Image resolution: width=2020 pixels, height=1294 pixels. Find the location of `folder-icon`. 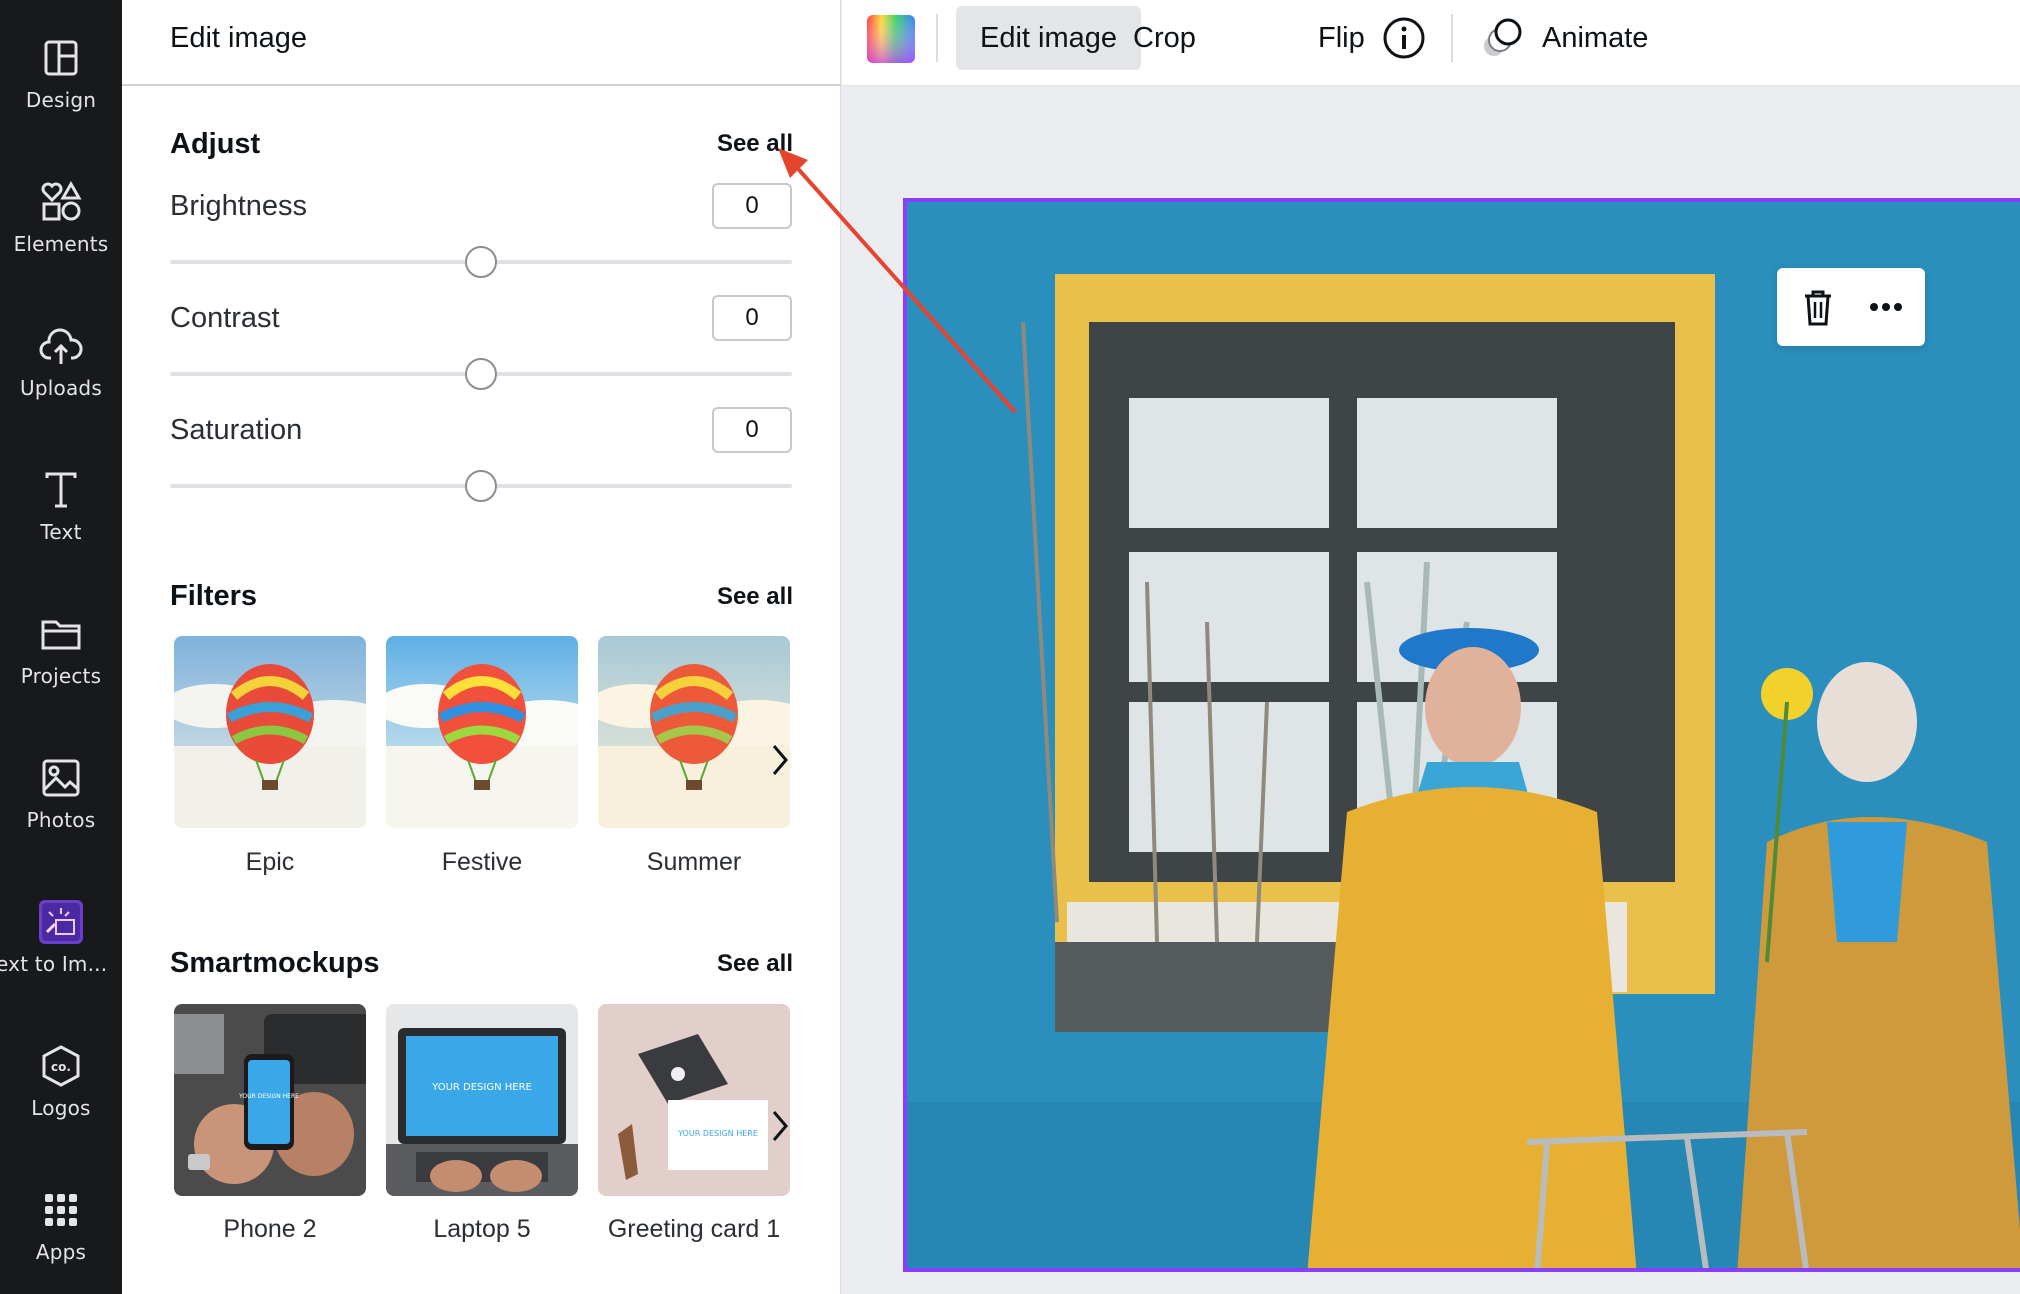

folder-icon is located at coordinates (61, 635).